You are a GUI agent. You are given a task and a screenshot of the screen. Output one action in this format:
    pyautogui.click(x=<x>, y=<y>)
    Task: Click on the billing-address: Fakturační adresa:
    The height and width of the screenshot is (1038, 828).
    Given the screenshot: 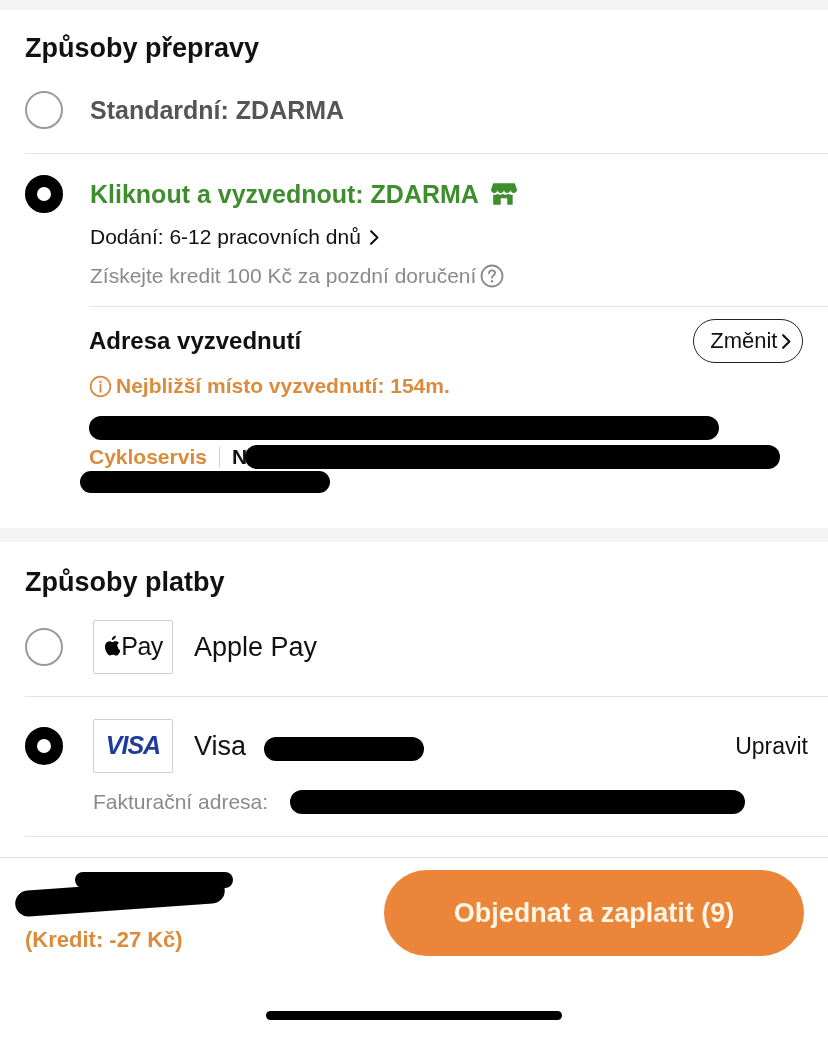 What is the action you would take?
    pyautogui.click(x=181, y=802)
    